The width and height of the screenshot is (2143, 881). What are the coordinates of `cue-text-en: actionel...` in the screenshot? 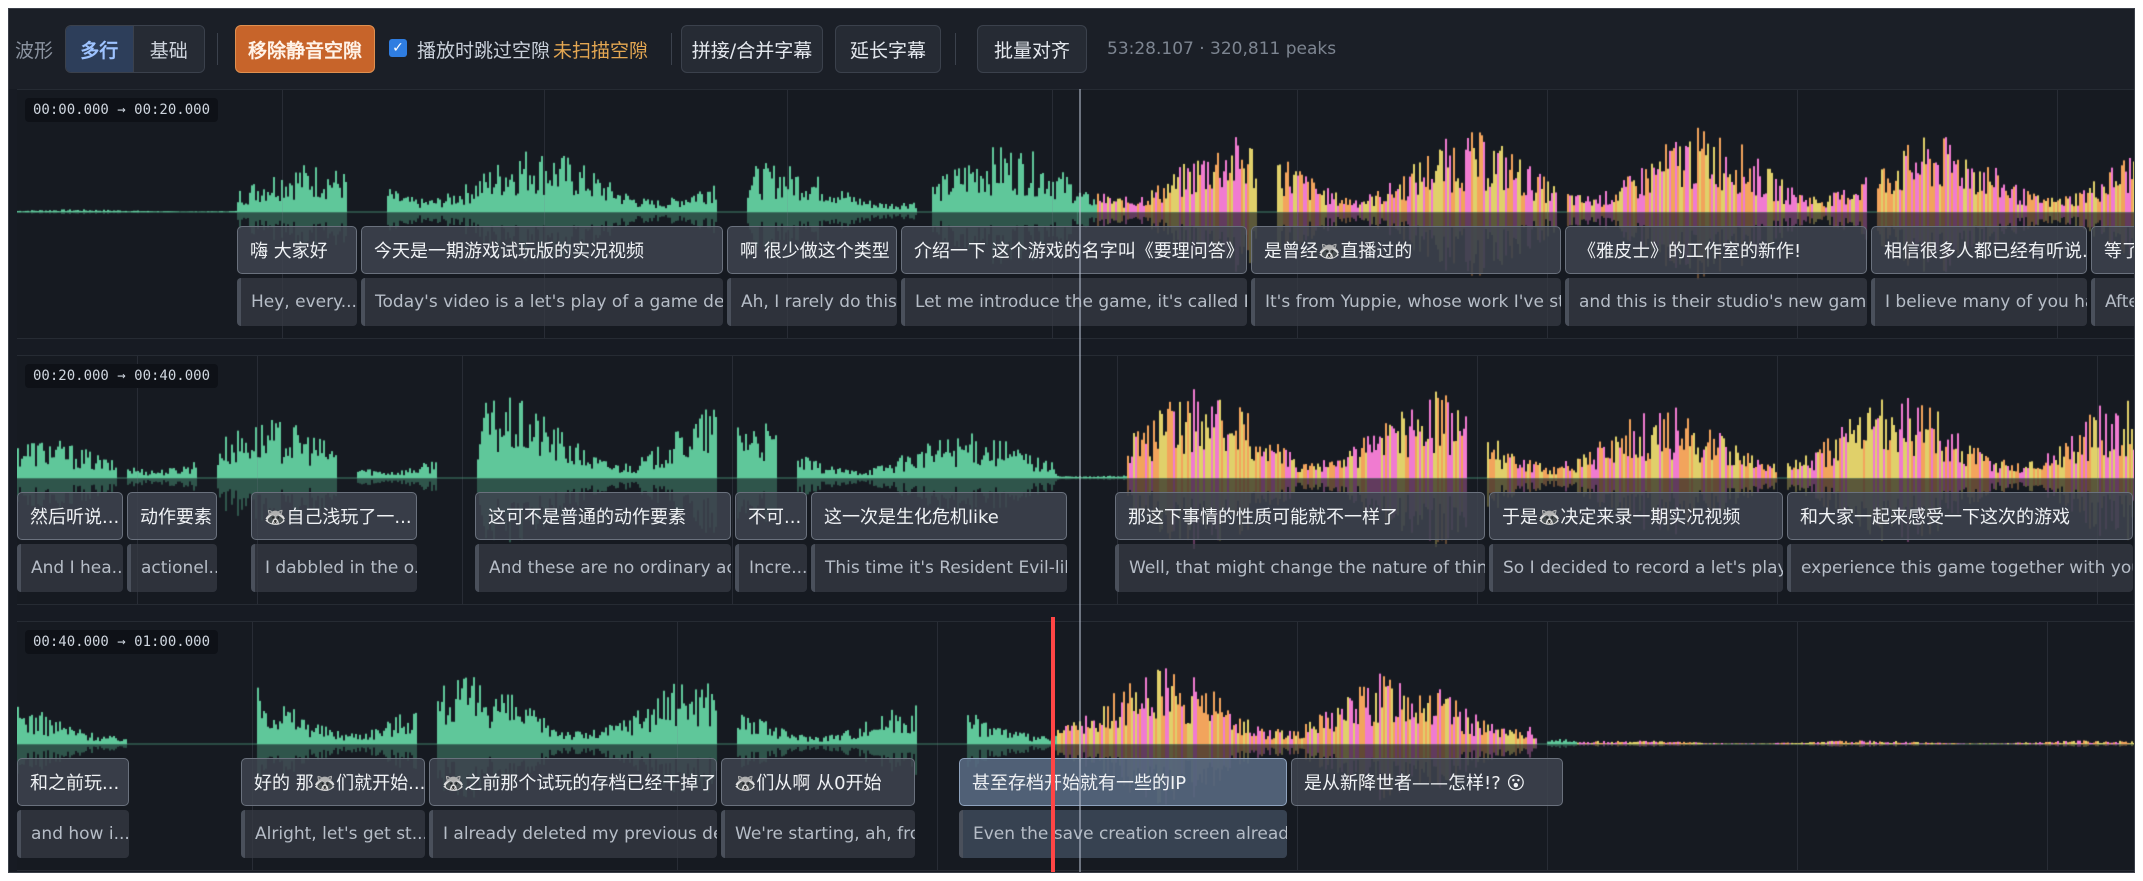 It's located at (172, 568).